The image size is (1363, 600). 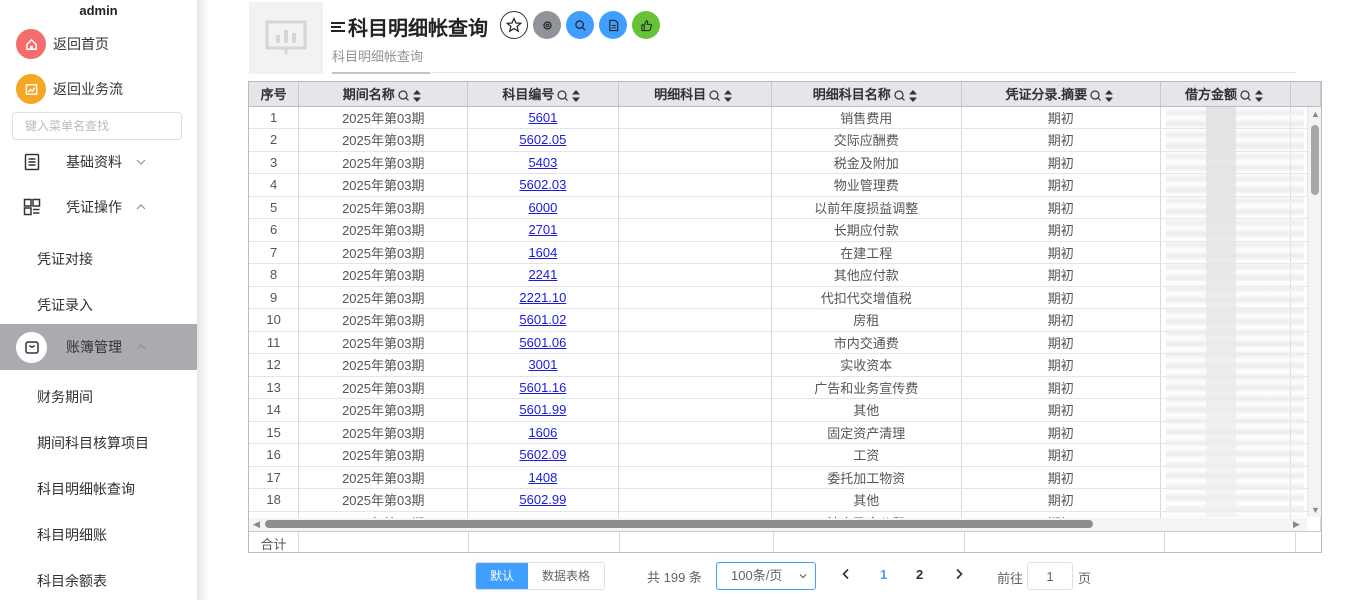 What do you see at coordinates (62, 44) in the screenshot?
I see `home-link: 返回首页` at bounding box center [62, 44].